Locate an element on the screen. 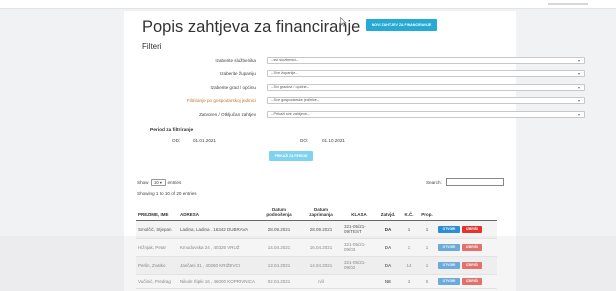 This screenshot has width=616, height=291. mouse-cursor-icon is located at coordinates (343, 22).